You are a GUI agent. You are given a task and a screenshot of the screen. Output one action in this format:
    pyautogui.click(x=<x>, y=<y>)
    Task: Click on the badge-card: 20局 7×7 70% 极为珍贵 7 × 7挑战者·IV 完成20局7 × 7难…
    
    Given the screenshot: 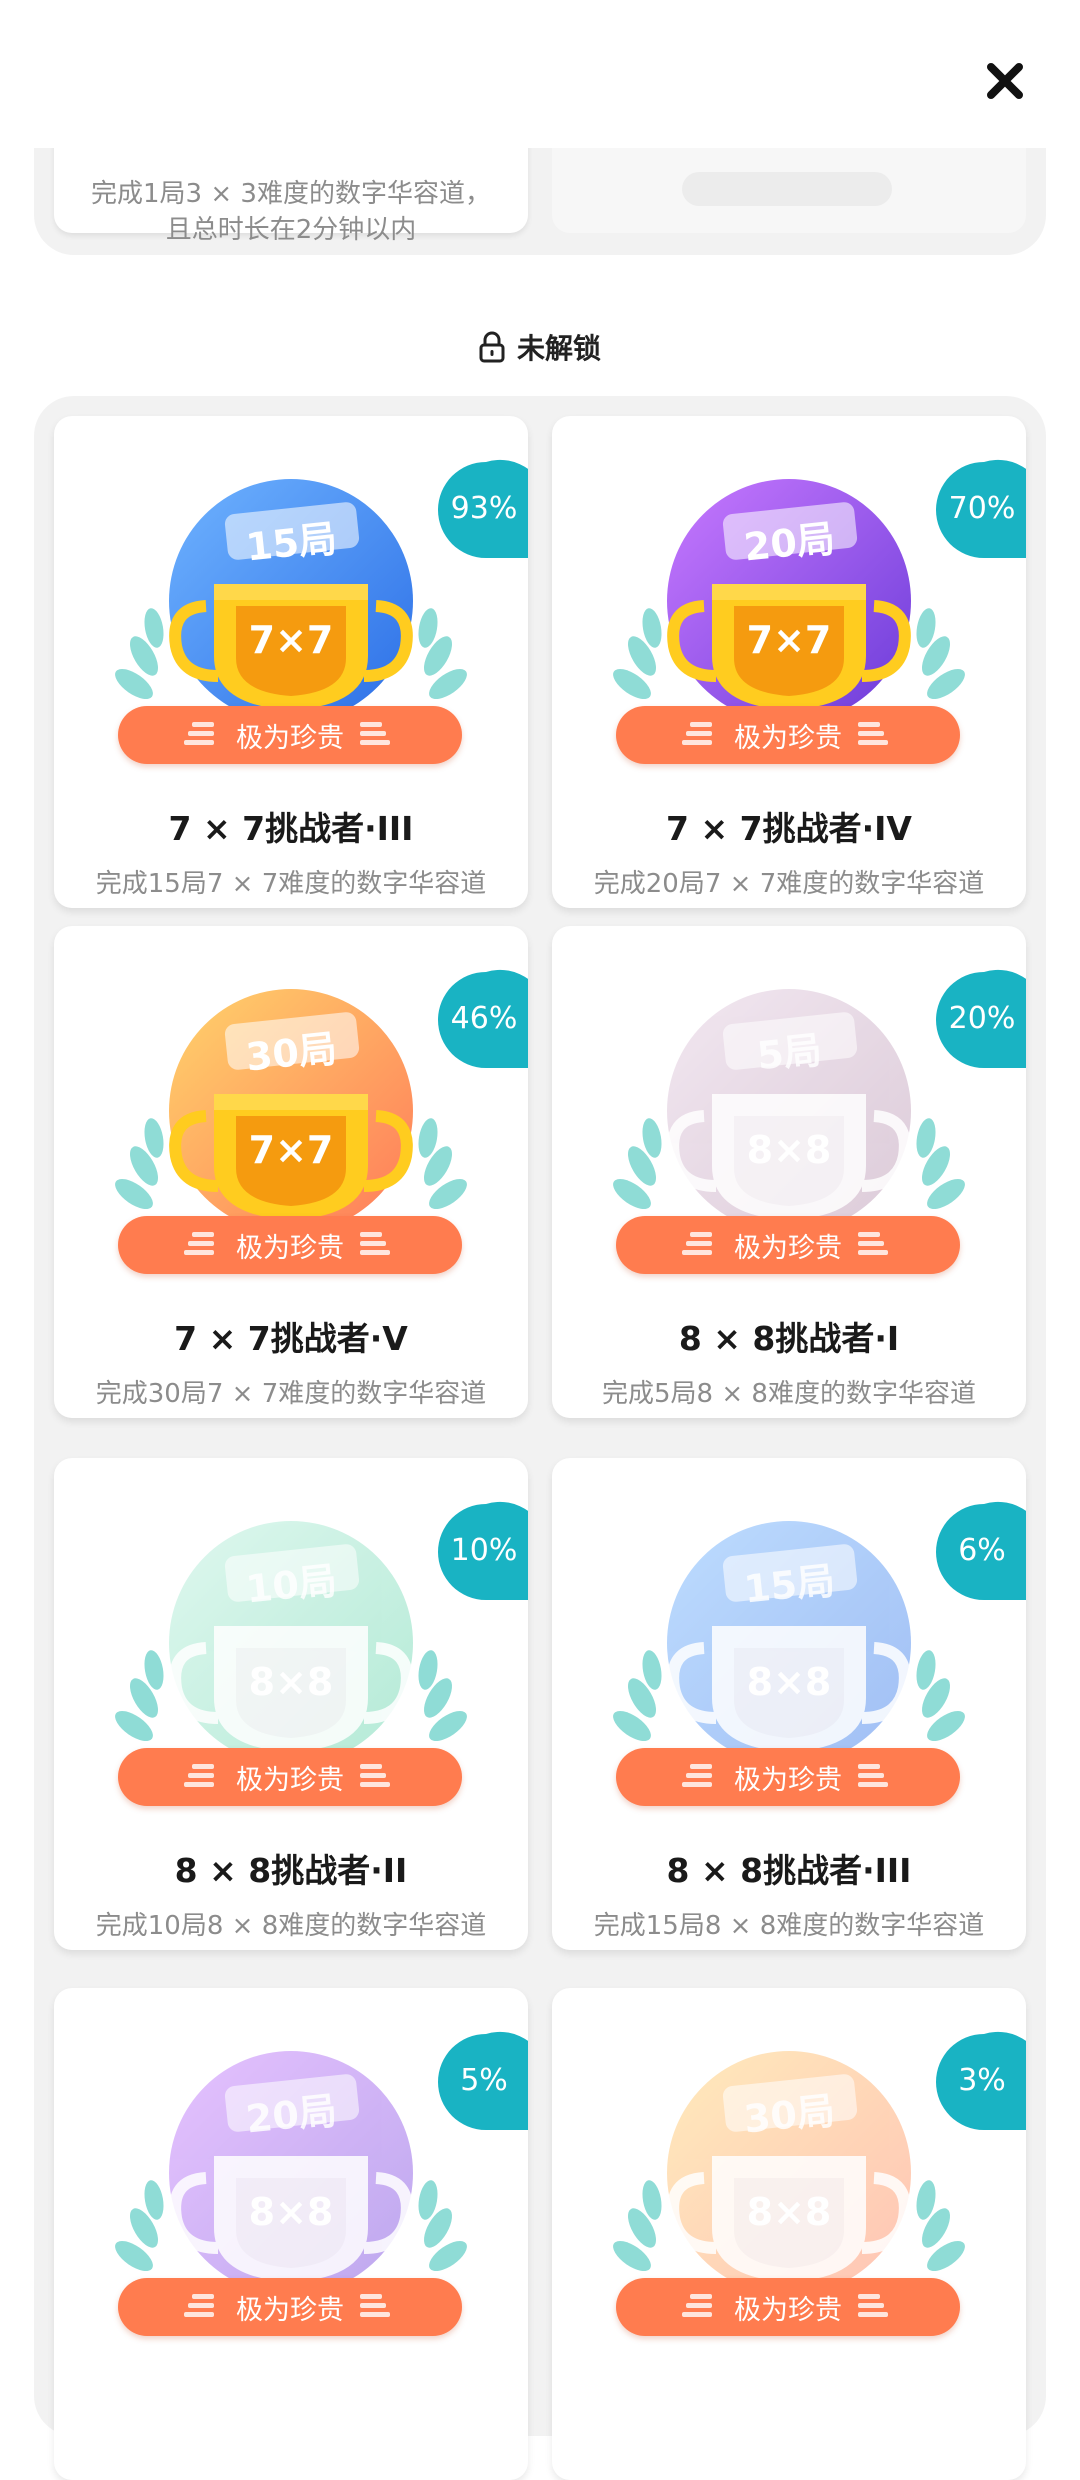 What is the action you would take?
    pyautogui.click(x=789, y=662)
    